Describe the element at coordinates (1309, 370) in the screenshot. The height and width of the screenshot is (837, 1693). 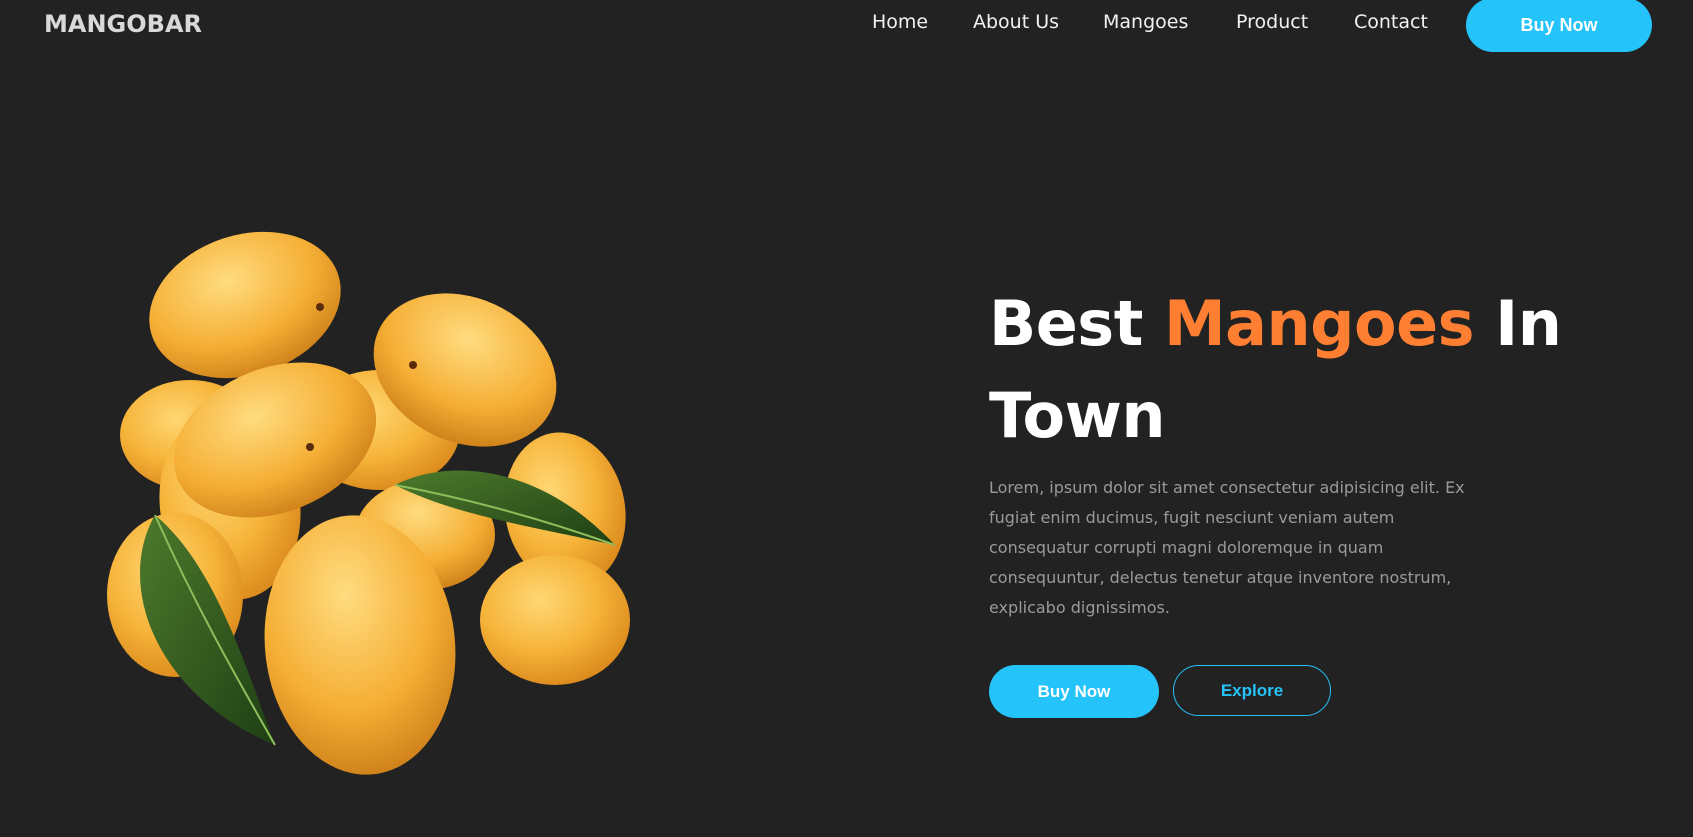
I see `hero-title: Best Mangoes In Town` at that location.